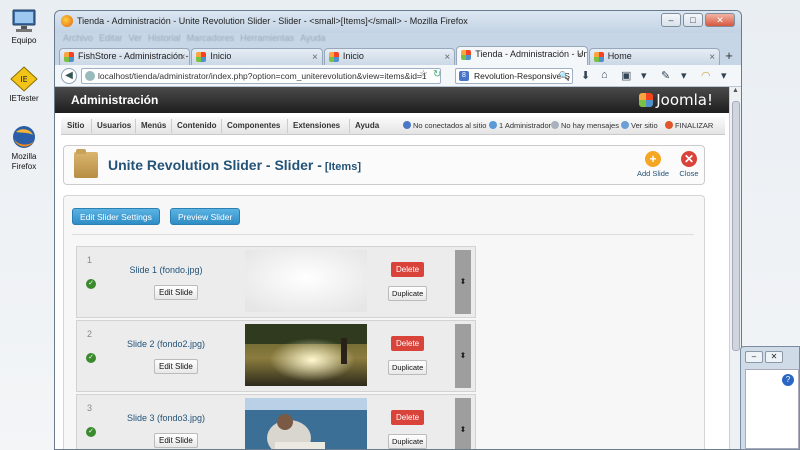 The width and height of the screenshot is (800, 450). Describe the element at coordinates (625, 125) in the screenshot. I see `view-site-icon` at that location.